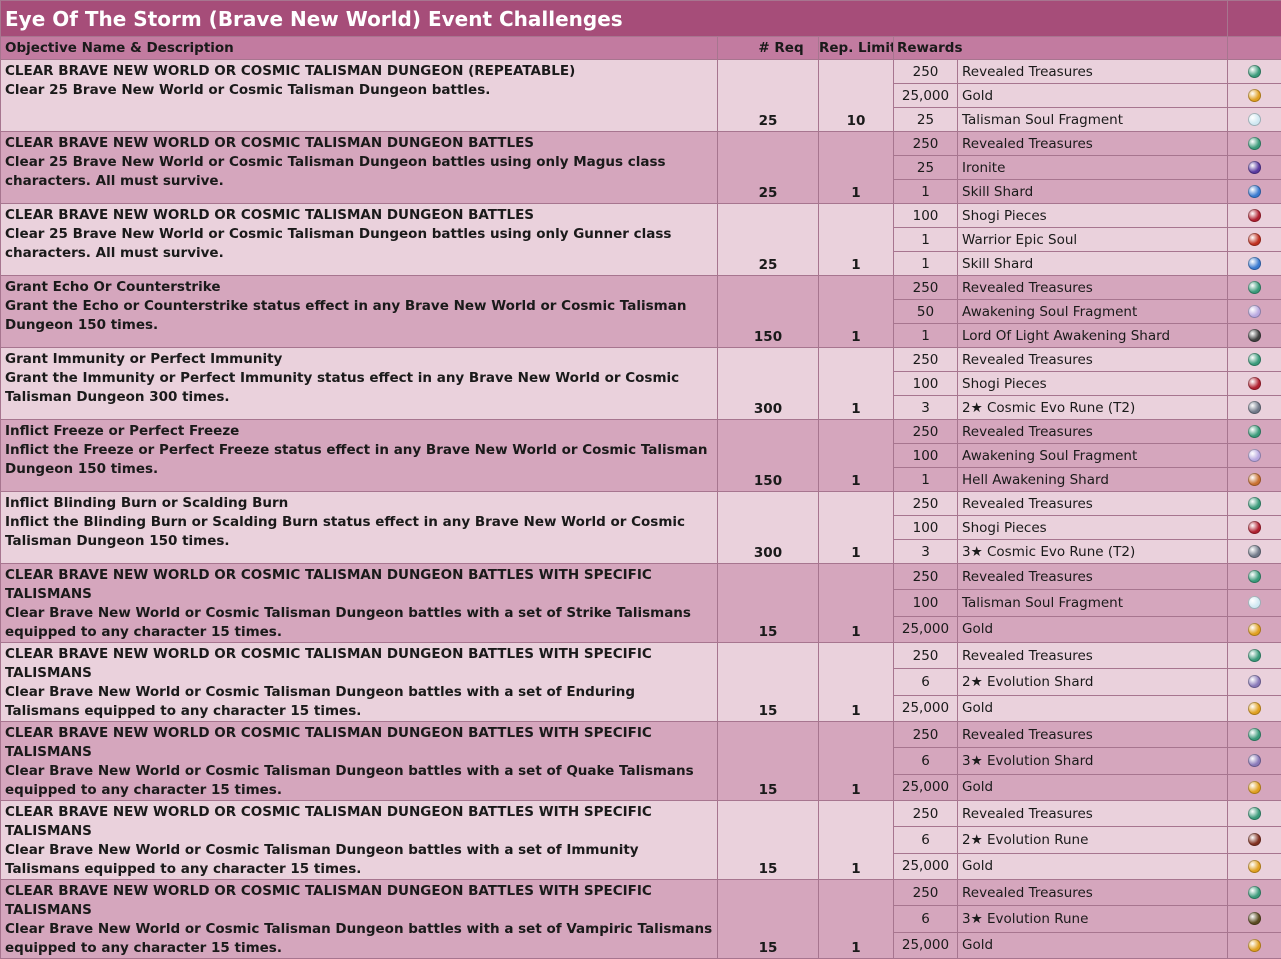  I want to click on awakening-soul-fragment-icon, so click(1254, 311).